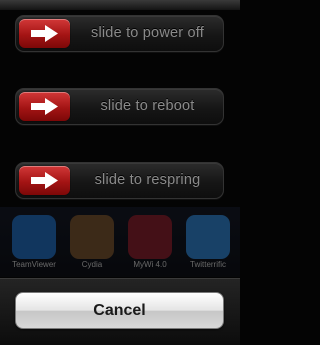  Describe the element at coordinates (208, 237) in the screenshot. I see `twitterrific-icon` at that location.